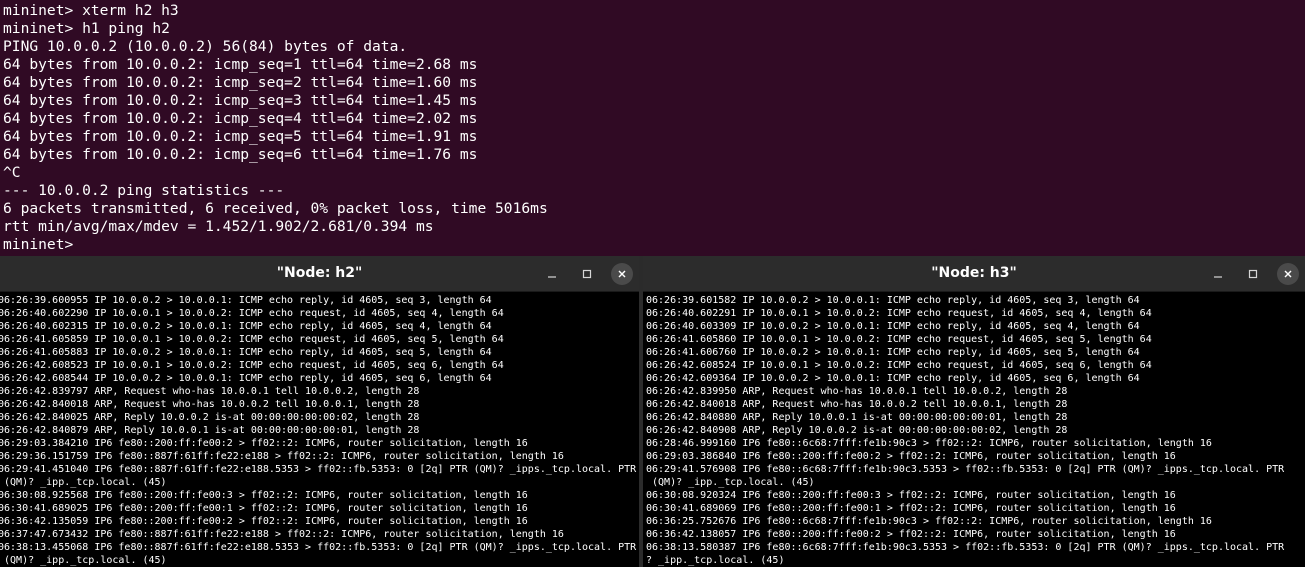 Image resolution: width=1305 pixels, height=567 pixels. I want to click on window-title-h3: "Node: h3", so click(974, 273).